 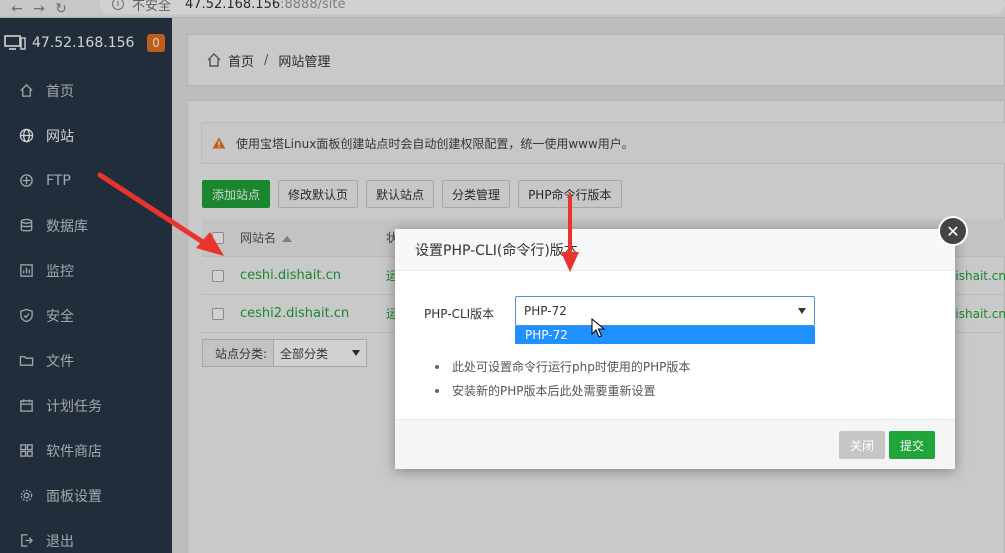 I want to click on php-version-option: PHP-72, so click(x=665, y=335).